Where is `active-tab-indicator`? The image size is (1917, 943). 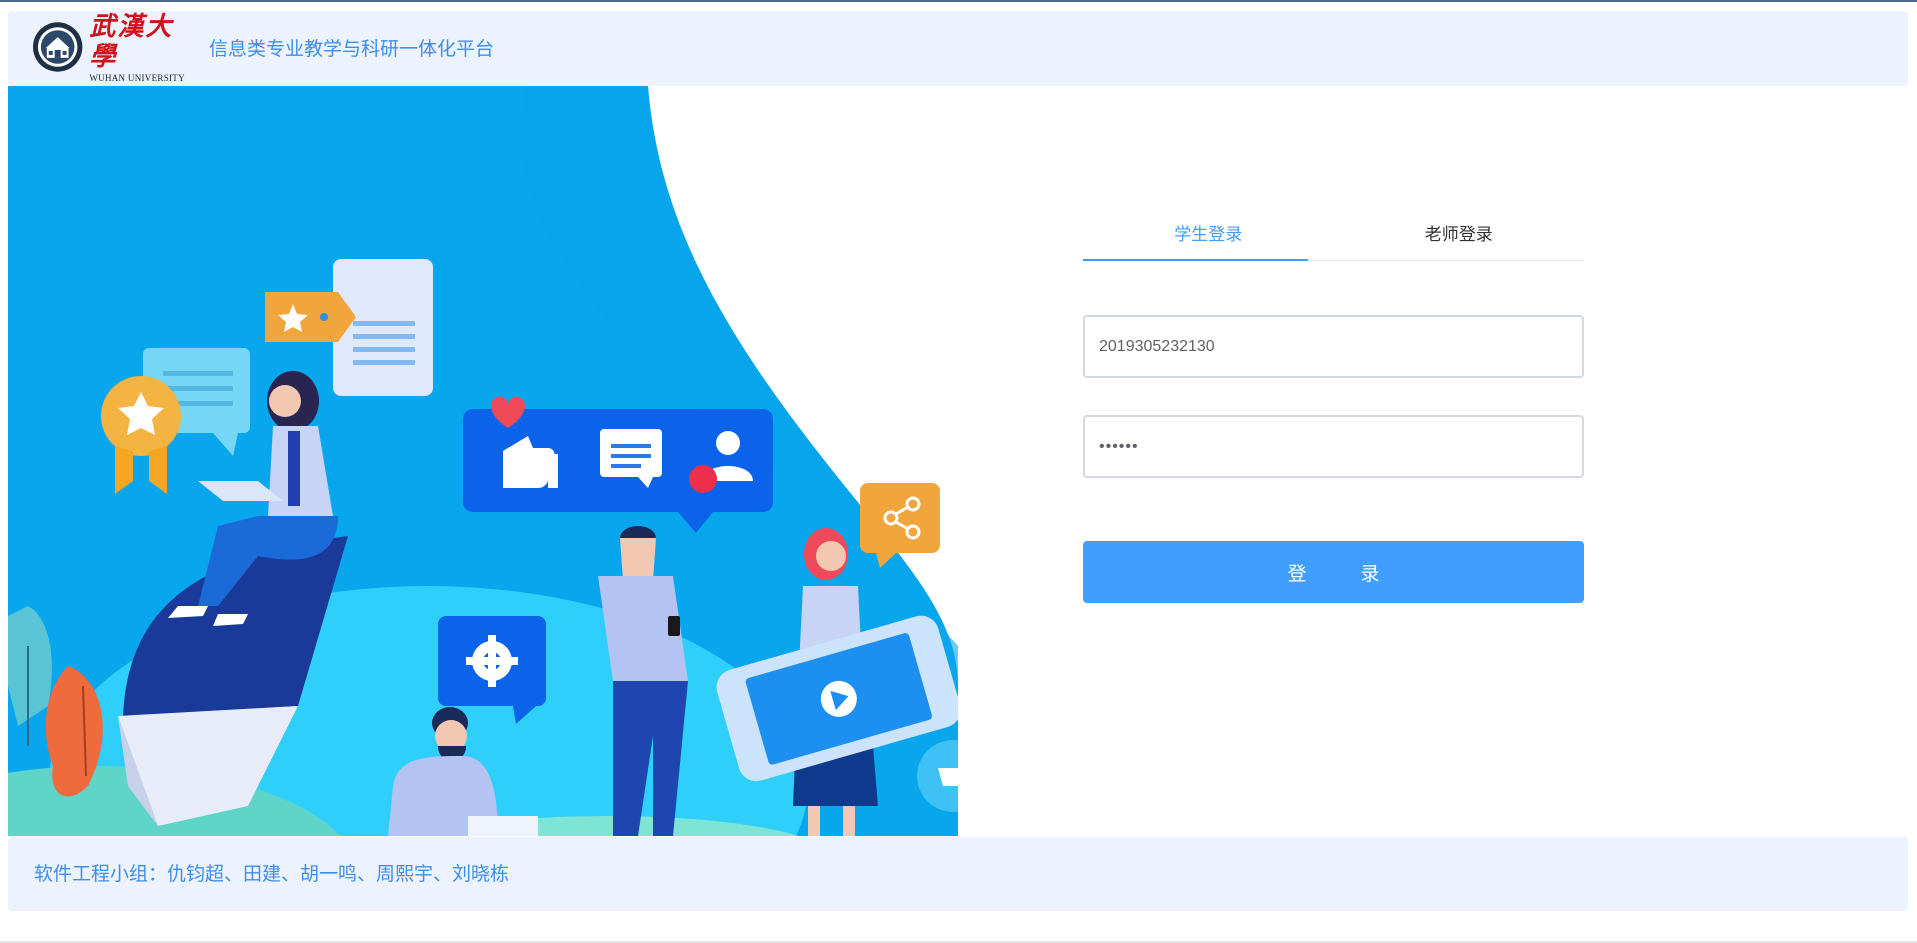 active-tab-indicator is located at coordinates (1195, 260).